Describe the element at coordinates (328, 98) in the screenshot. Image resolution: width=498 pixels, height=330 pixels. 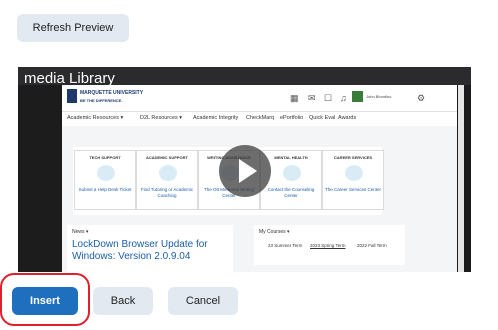
I see `chat-icon: ☐` at that location.